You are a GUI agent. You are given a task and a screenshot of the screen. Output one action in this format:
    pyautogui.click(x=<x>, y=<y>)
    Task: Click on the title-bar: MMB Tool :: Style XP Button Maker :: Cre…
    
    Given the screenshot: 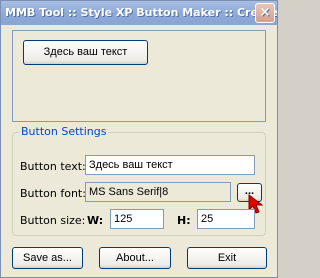 What is the action you would take?
    pyautogui.click(x=139, y=13)
    